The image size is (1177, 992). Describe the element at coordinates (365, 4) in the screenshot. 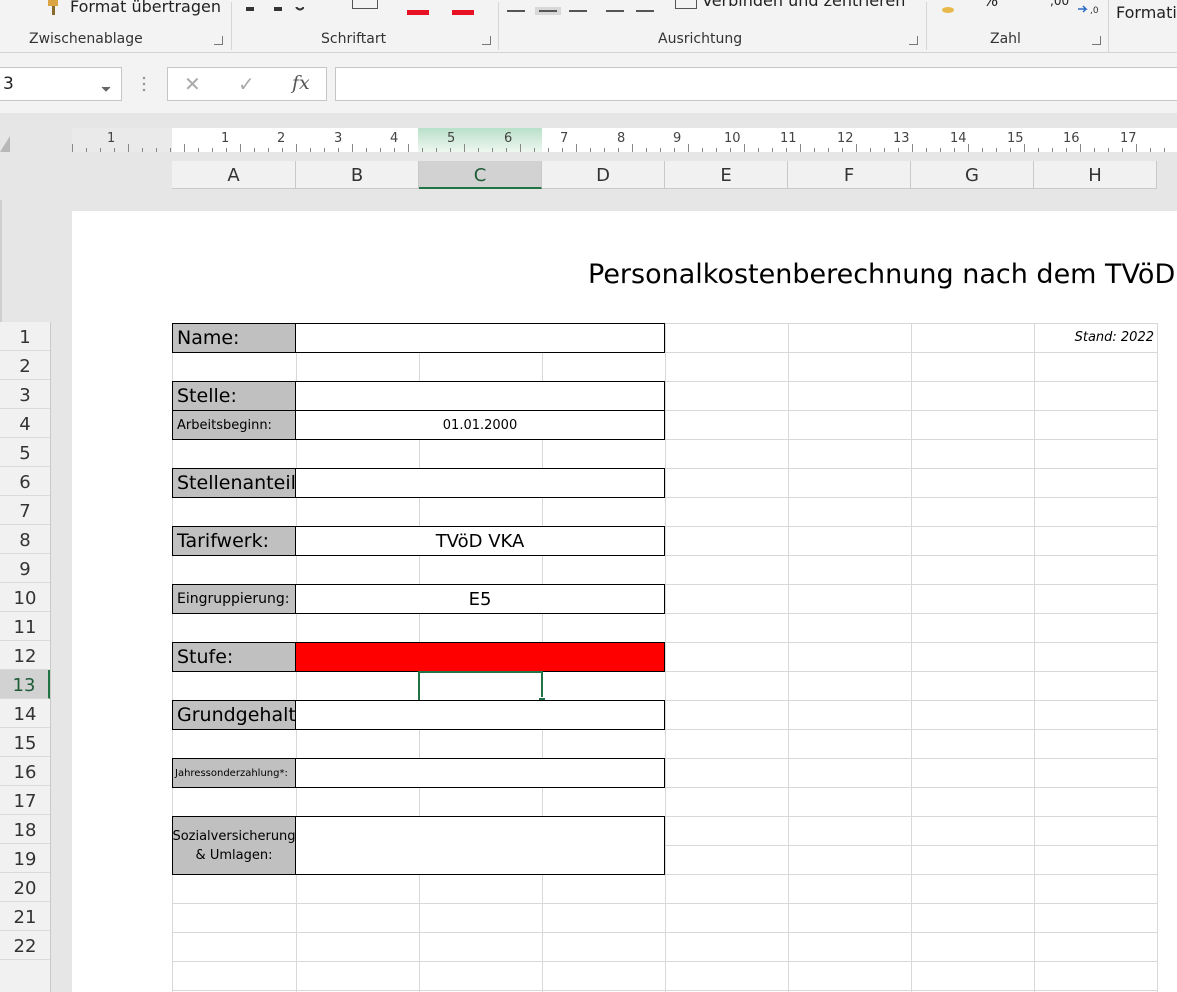

I see `border-icon` at that location.